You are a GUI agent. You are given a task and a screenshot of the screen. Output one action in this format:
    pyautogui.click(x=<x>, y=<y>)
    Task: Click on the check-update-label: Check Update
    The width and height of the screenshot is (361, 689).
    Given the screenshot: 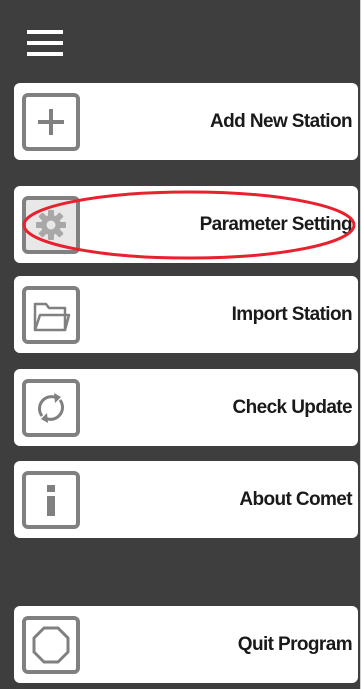 What is the action you would take?
    pyautogui.click(x=292, y=407)
    